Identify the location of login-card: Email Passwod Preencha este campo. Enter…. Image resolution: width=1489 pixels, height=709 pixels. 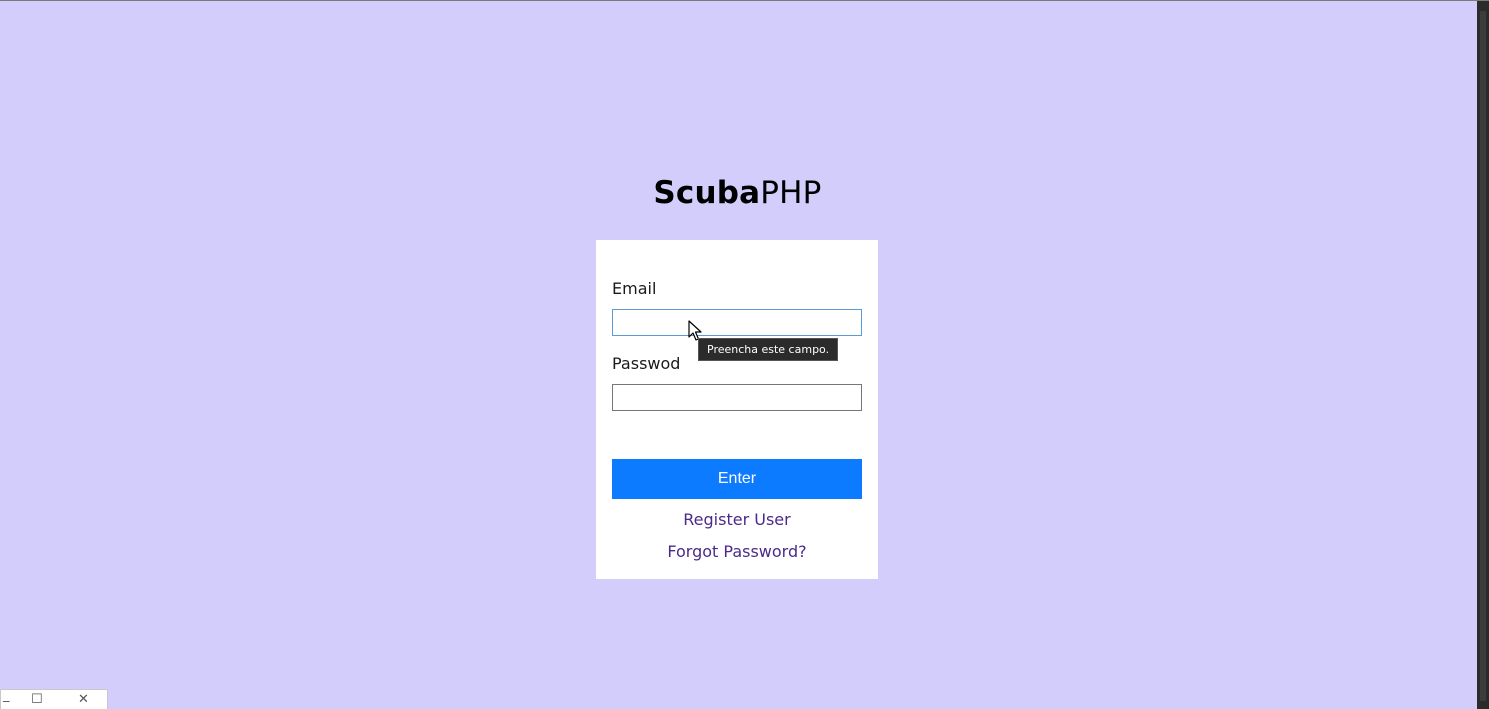
(737, 409).